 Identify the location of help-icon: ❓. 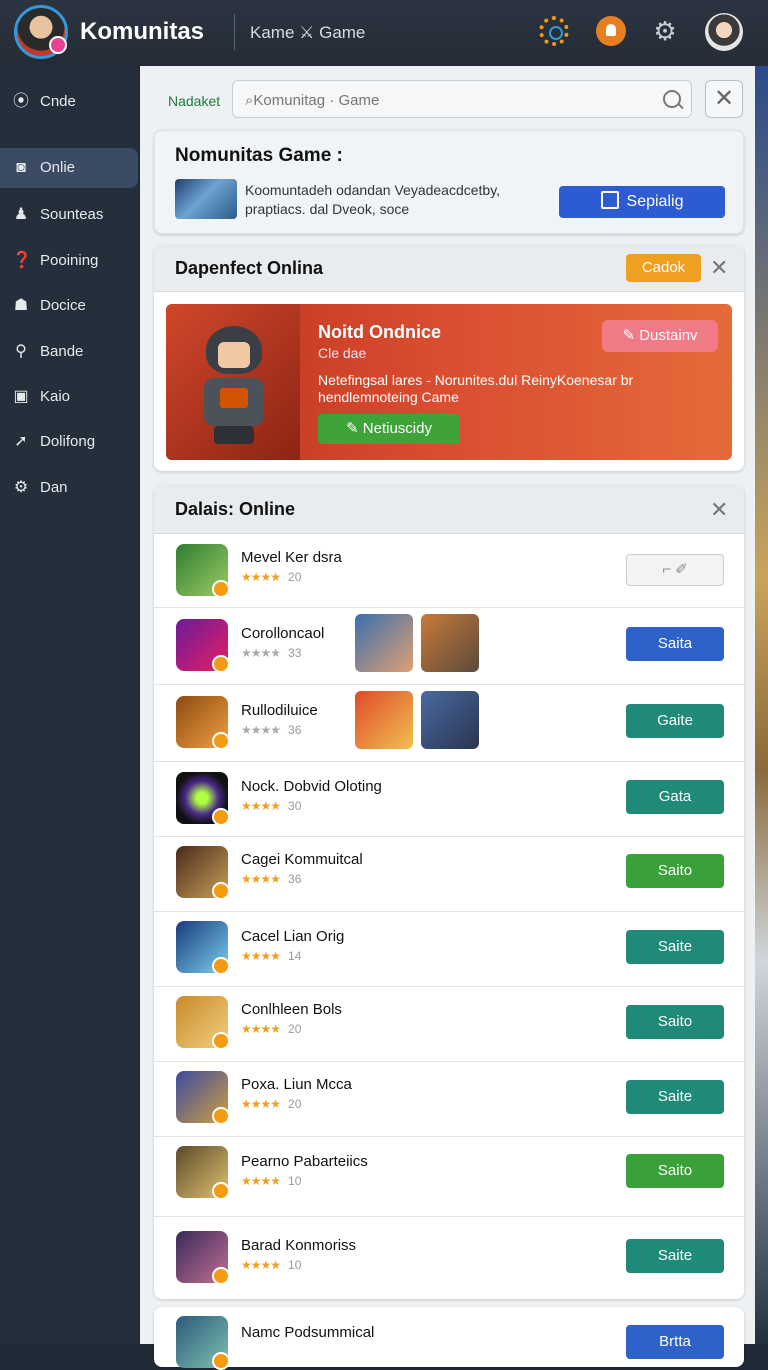
(22, 260).